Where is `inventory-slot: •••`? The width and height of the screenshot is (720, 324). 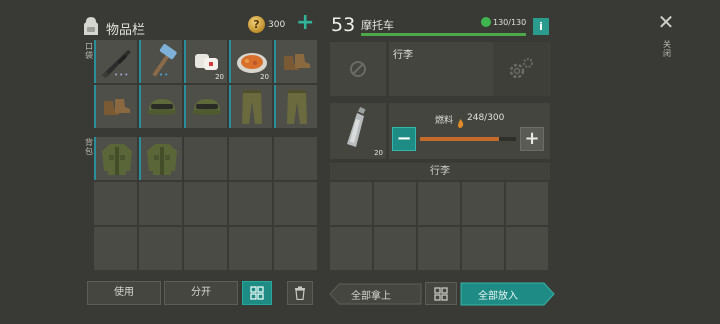 inventory-slot: ••• is located at coordinates (115, 61).